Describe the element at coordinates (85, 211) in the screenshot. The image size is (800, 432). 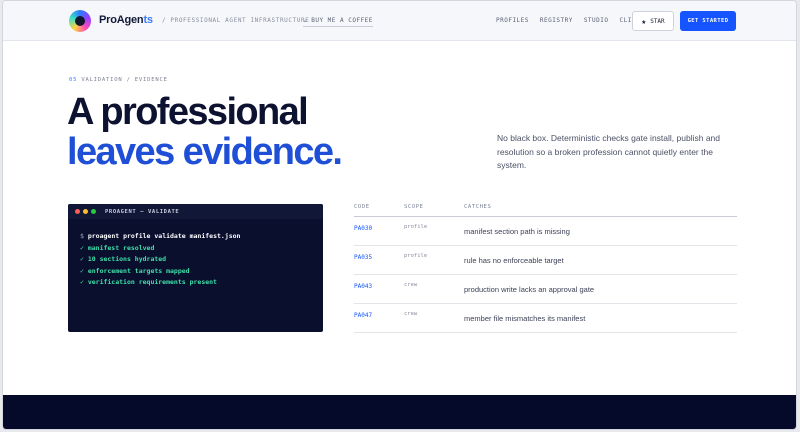
I see `minimize-dot-icon` at that location.